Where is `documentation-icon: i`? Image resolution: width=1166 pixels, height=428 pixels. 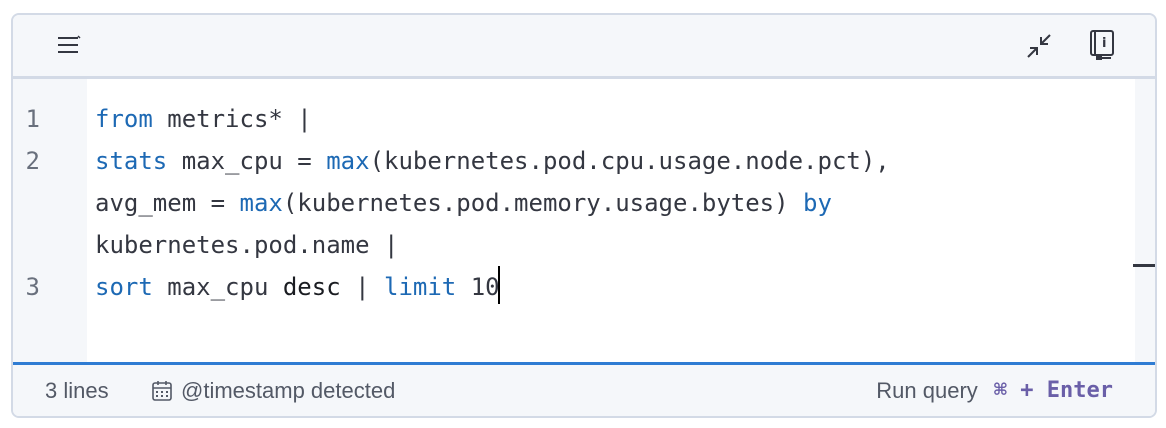 documentation-icon: i is located at coordinates (1102, 45).